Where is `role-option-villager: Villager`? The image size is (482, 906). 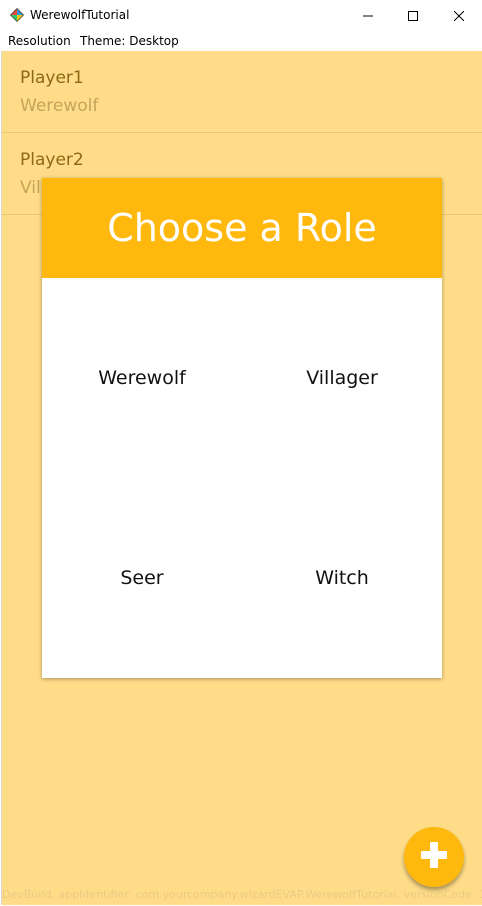 role-option-villager: Villager is located at coordinates (342, 378).